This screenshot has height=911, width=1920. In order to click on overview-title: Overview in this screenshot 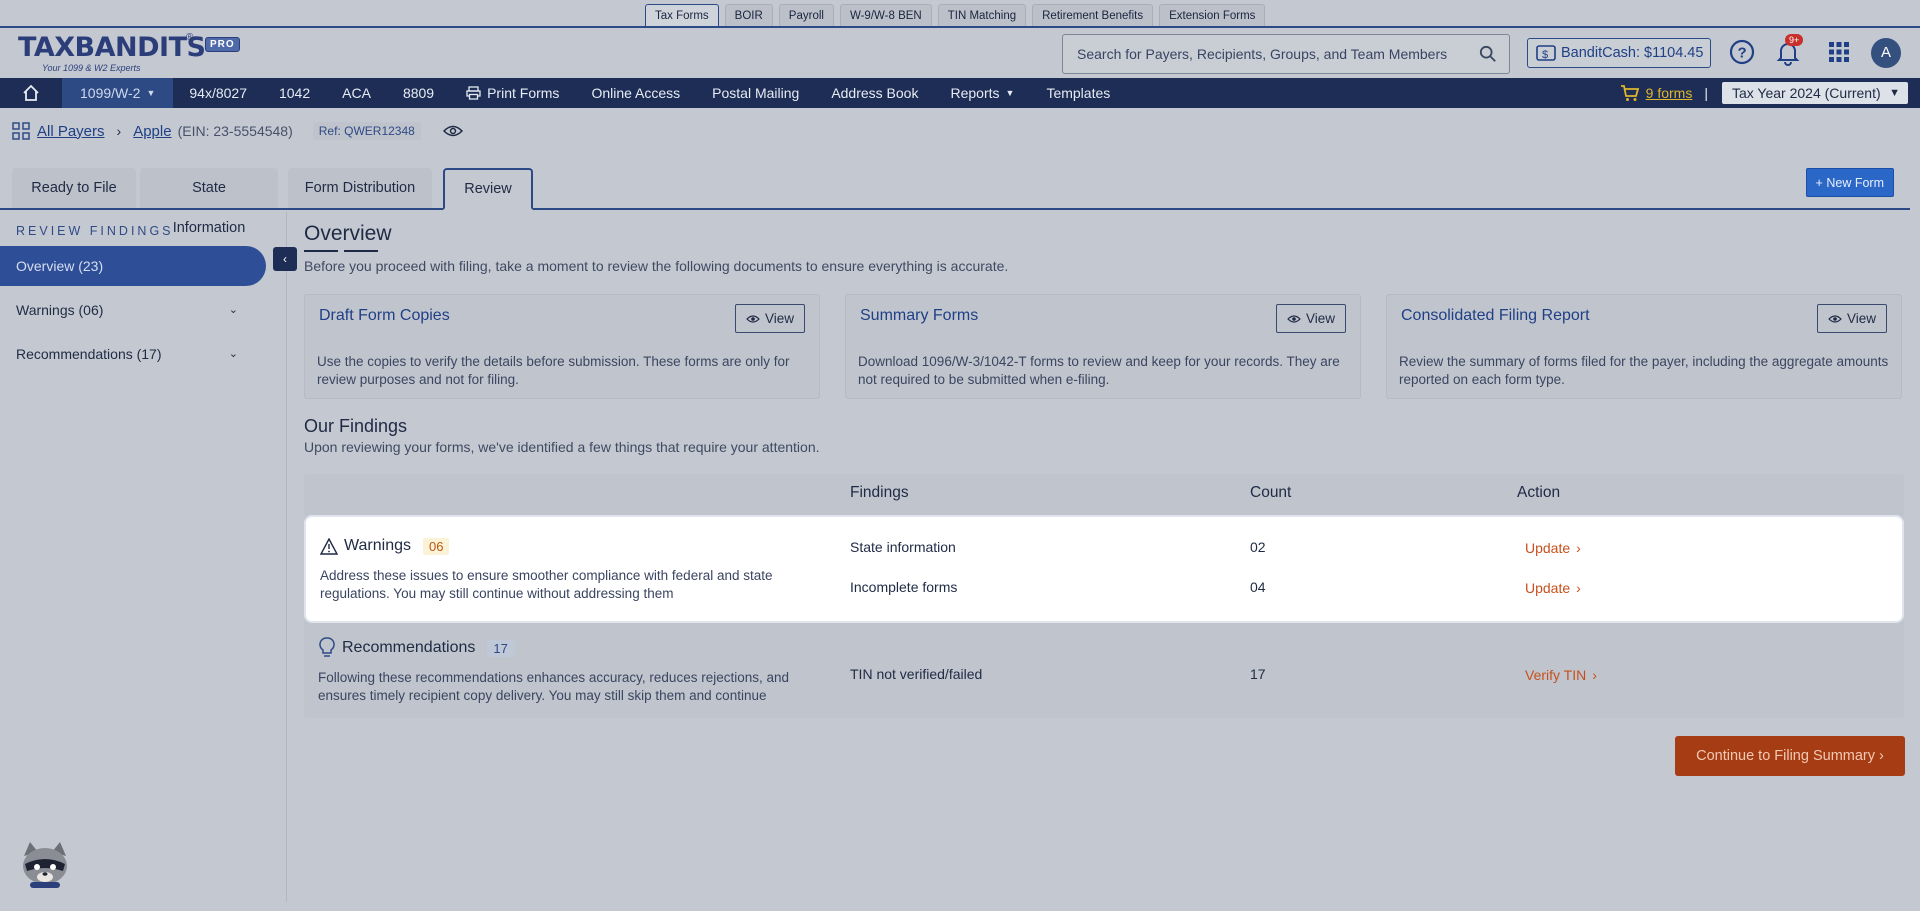, I will do `click(348, 233)`.